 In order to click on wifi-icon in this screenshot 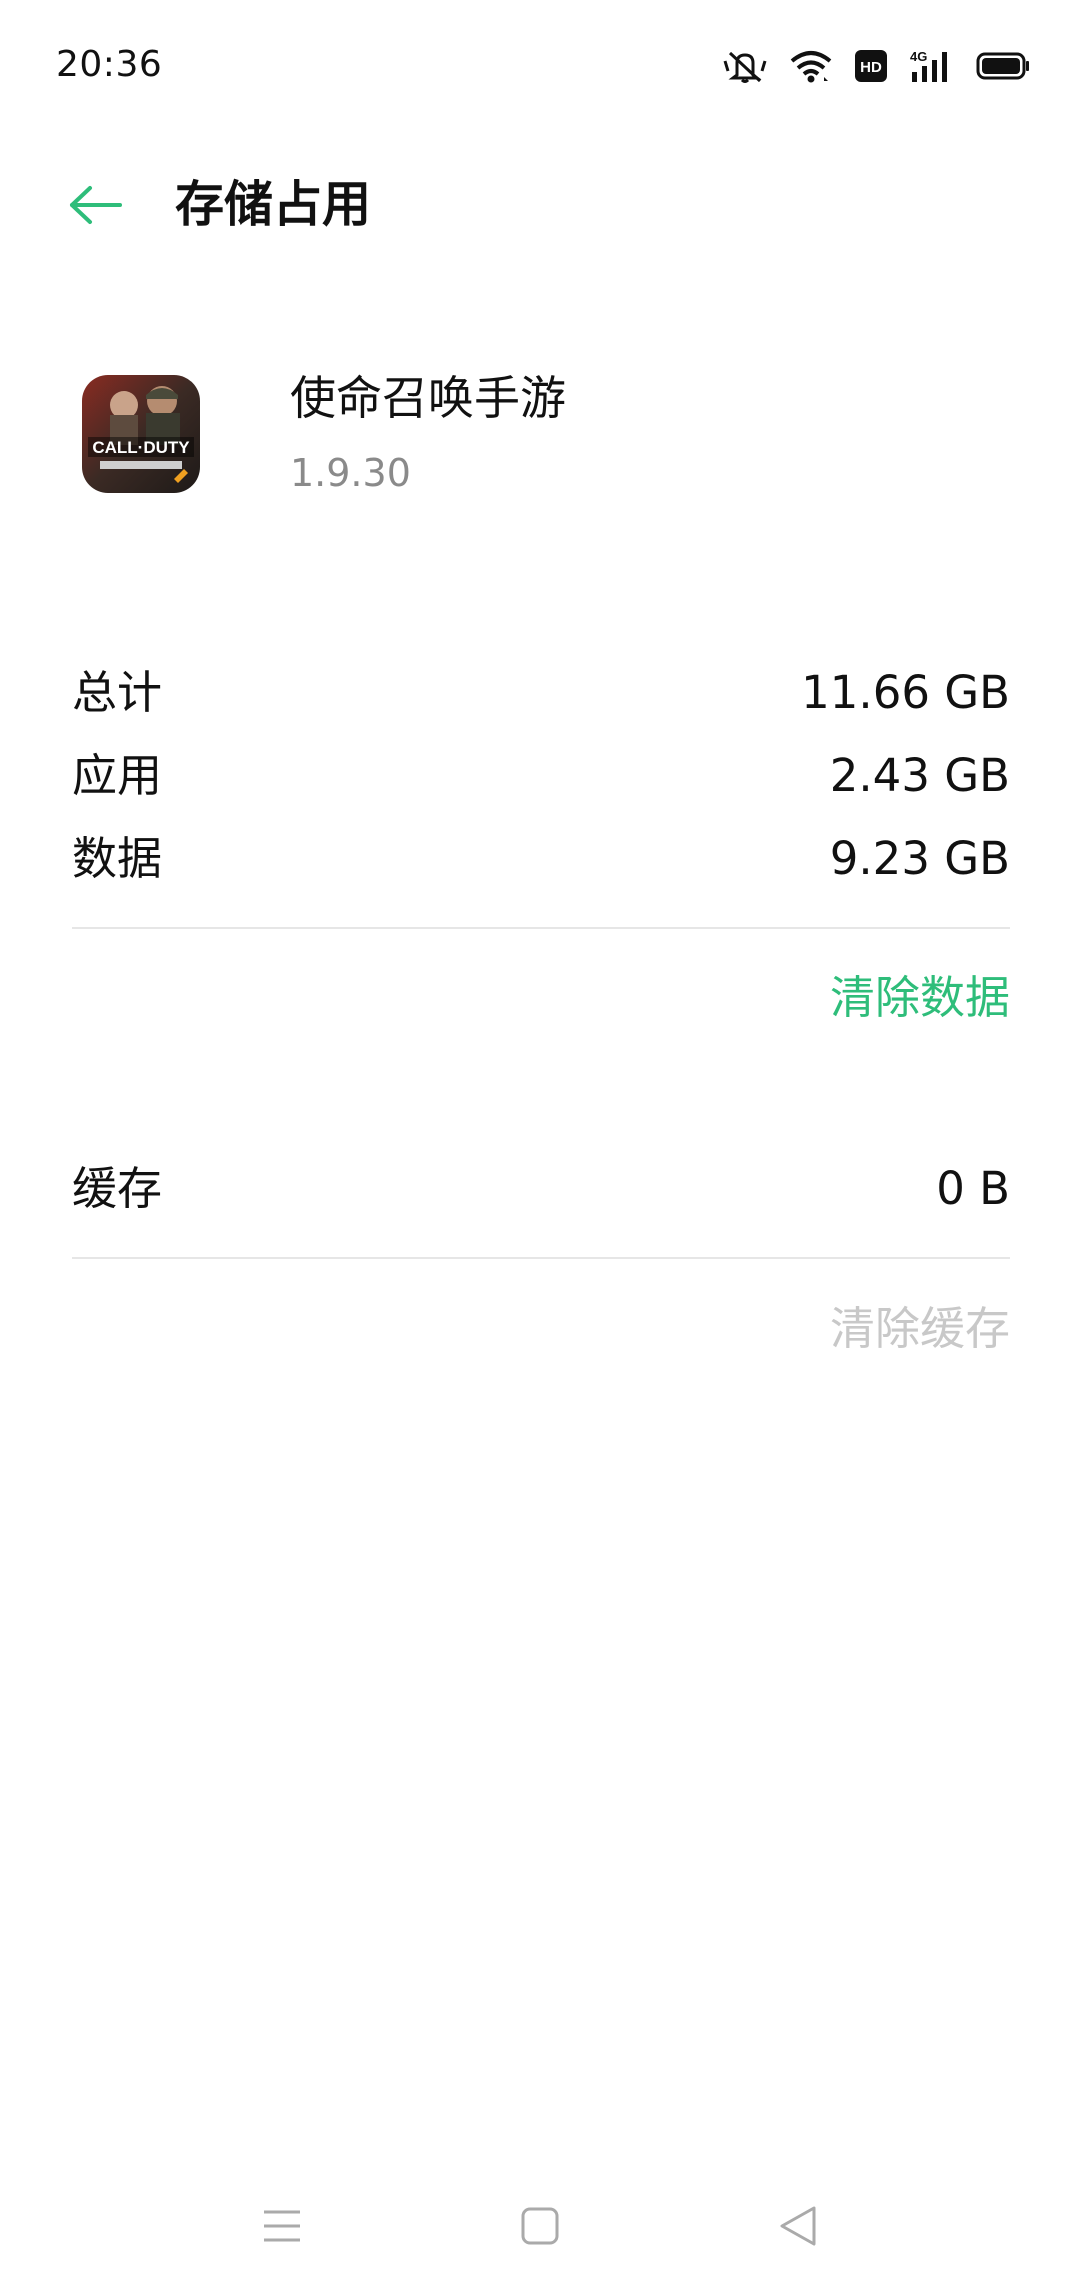, I will do `click(811, 66)`.